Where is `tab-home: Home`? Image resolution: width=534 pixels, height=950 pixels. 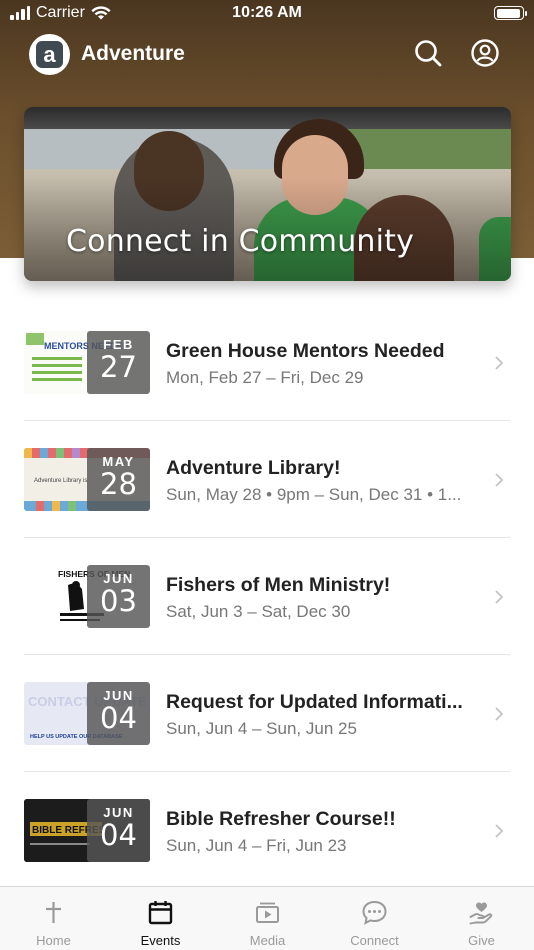 tab-home: Home is located at coordinates (53, 918).